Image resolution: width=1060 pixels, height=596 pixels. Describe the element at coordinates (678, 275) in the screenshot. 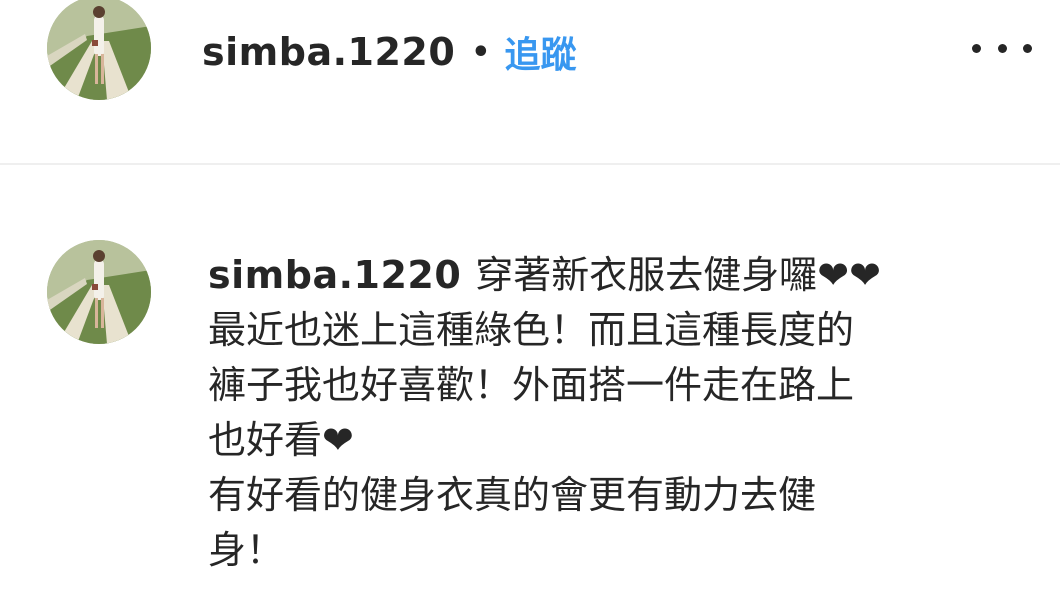

I see `caption-line-text: 穿著新衣服去健身囉❤❤` at that location.